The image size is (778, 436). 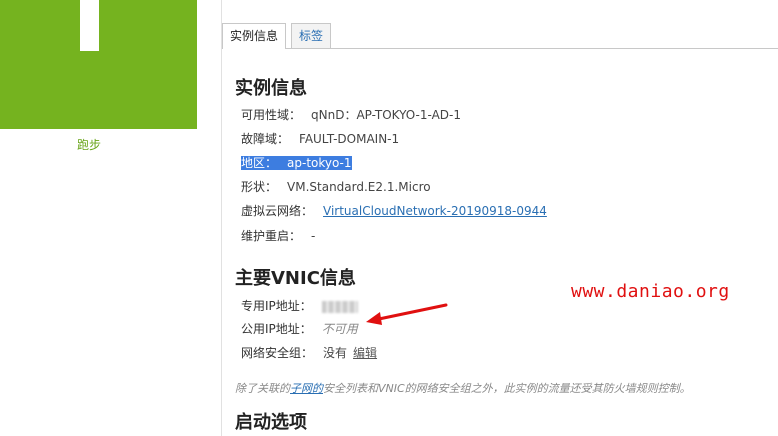 I want to click on nsg-label: 网络安全组：, so click(x=277, y=353).